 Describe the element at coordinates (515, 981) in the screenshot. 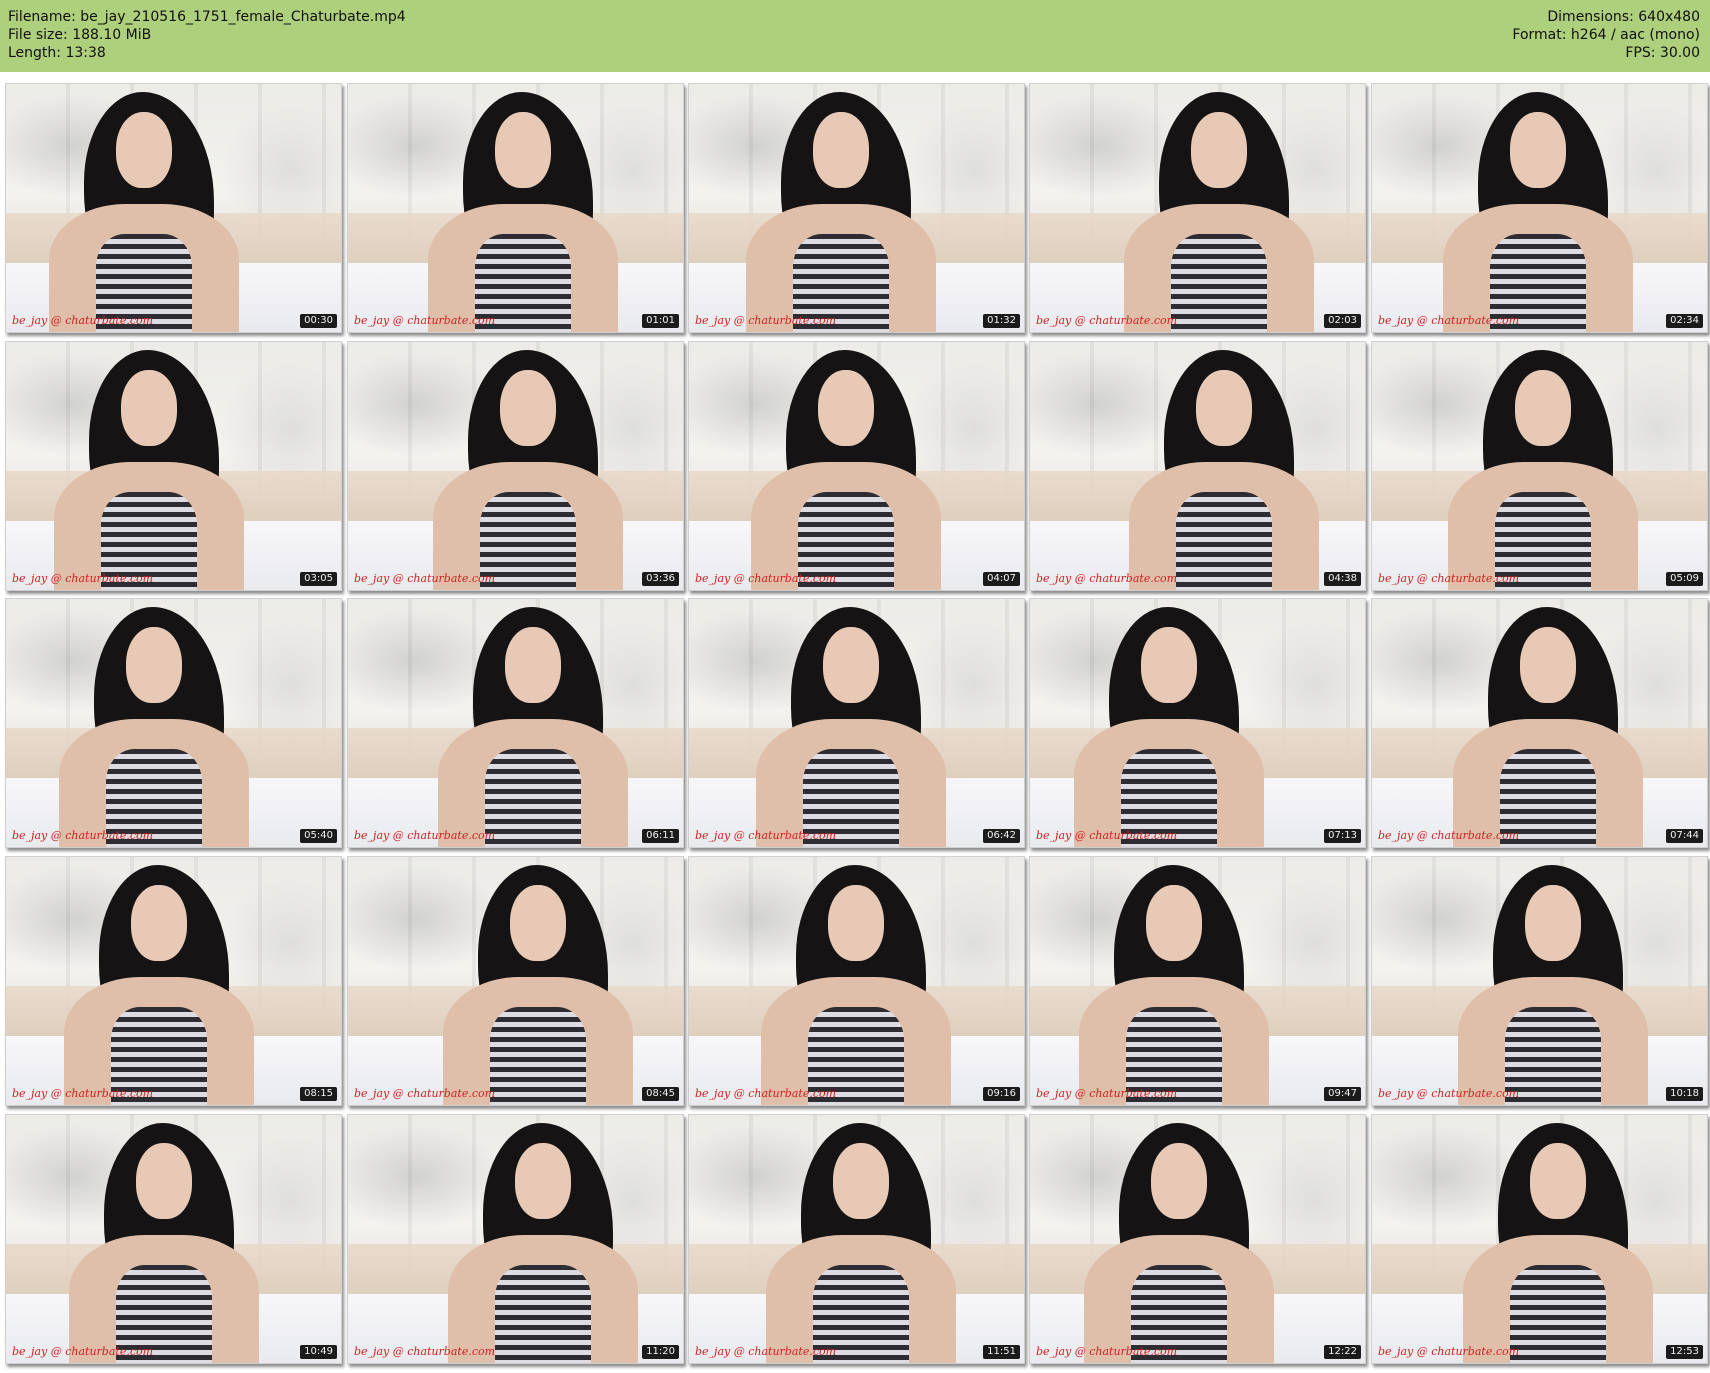

I see `video-thumbnail: be_jay @ chaturbate.com 08:45` at that location.